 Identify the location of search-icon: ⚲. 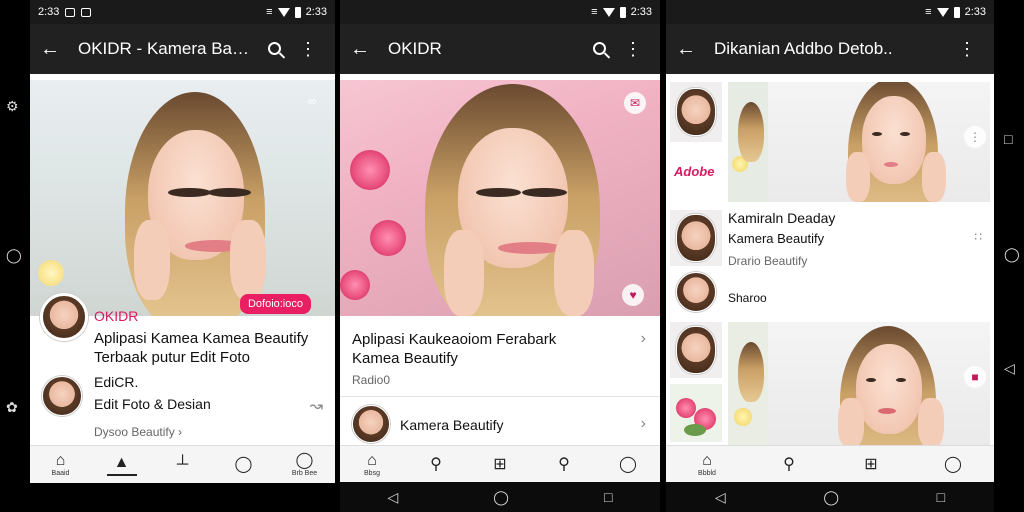
(436, 464).